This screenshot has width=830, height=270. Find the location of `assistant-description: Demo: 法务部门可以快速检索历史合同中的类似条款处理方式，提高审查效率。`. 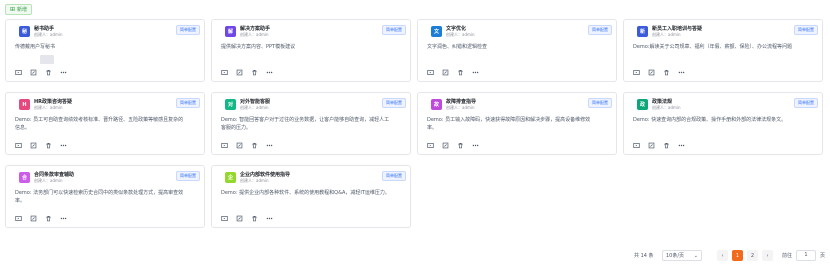

assistant-description: Demo: 法务部门可以快速检索历史合同中的类似条款处理方式，提高审查效率。 is located at coordinates (99, 197).